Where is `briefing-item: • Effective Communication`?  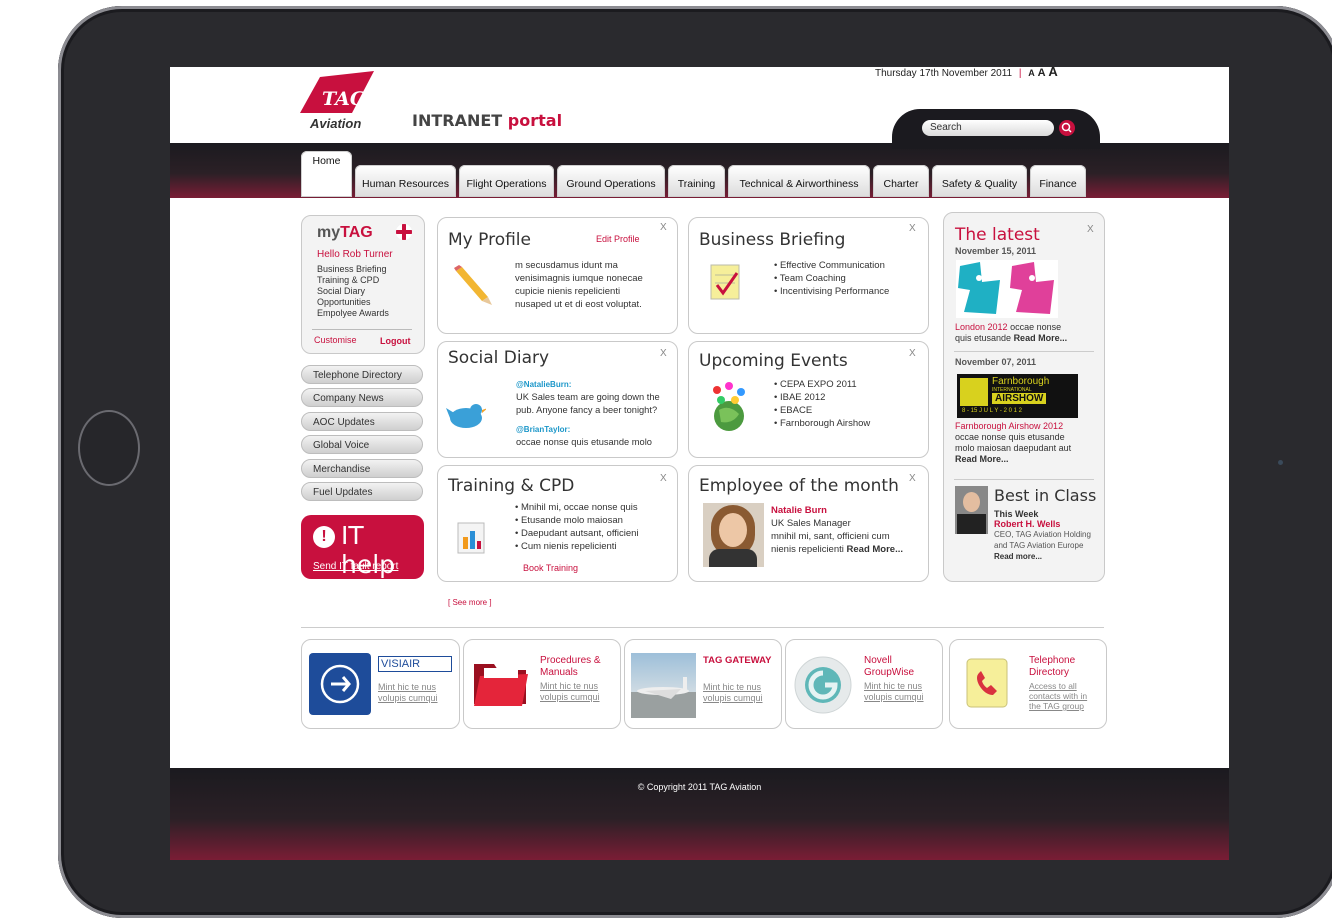
briefing-item: • Effective Communication is located at coordinates (831, 265).